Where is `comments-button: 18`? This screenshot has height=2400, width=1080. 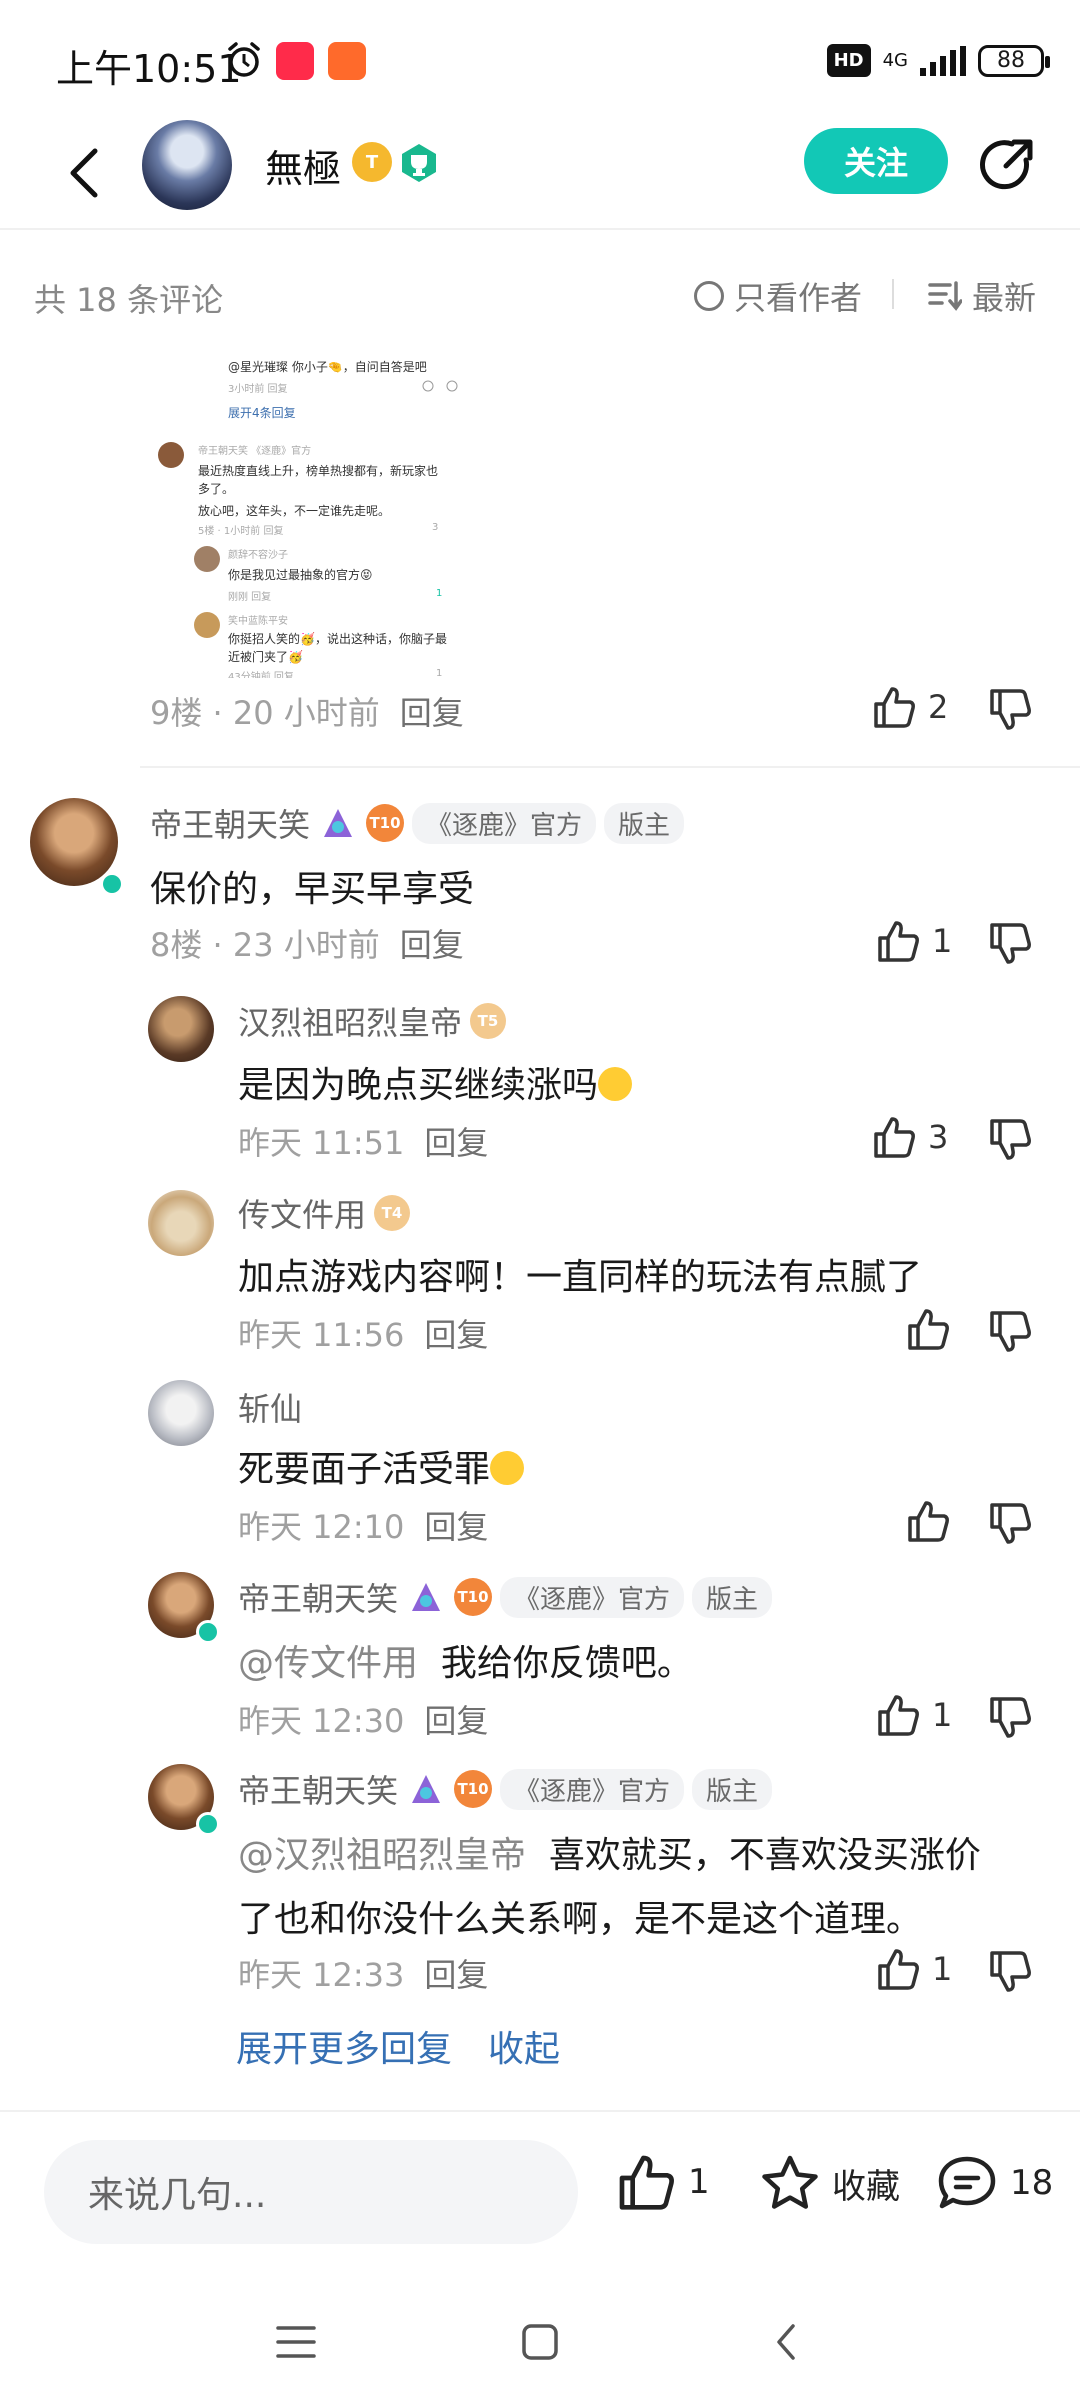 comments-button: 18 is located at coordinates (994, 2183).